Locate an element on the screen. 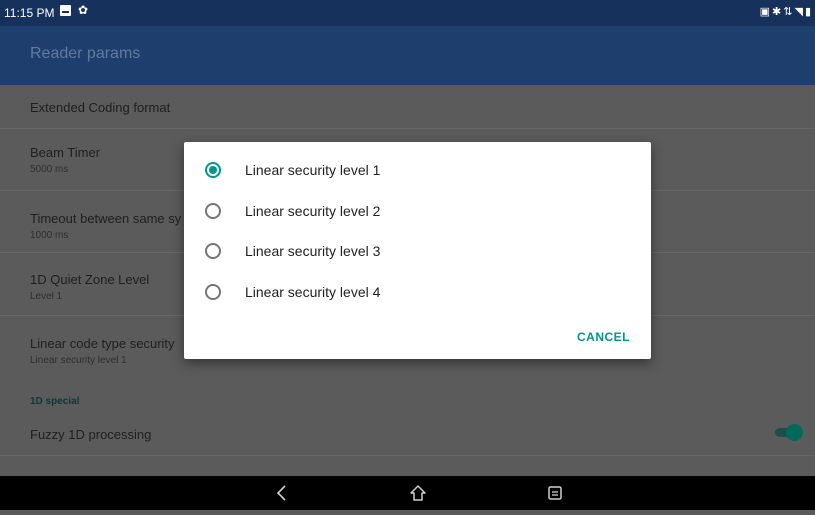 This screenshot has height=515, width=815. setting-fuzzy-1d: Fuzzy 1D processing is located at coordinates (407, 433).